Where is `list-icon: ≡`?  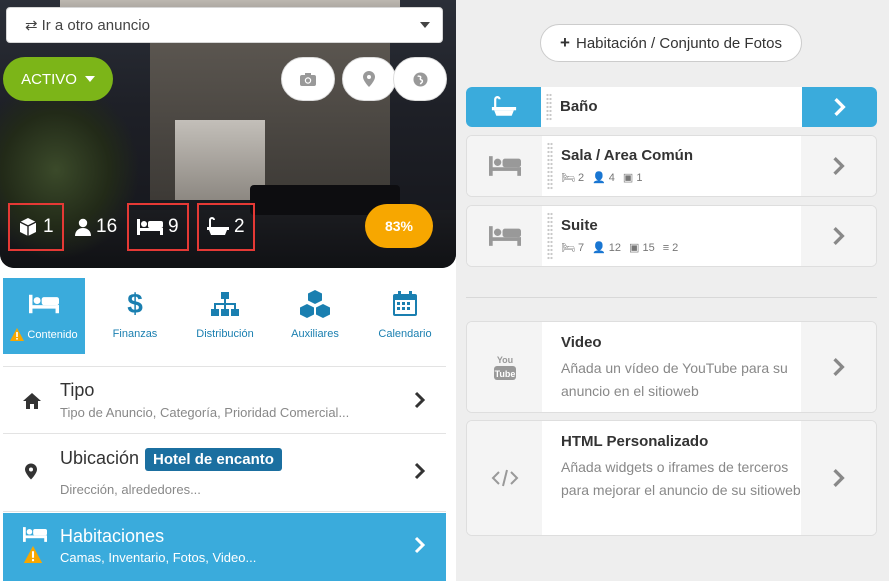 list-icon: ≡ is located at coordinates (666, 247).